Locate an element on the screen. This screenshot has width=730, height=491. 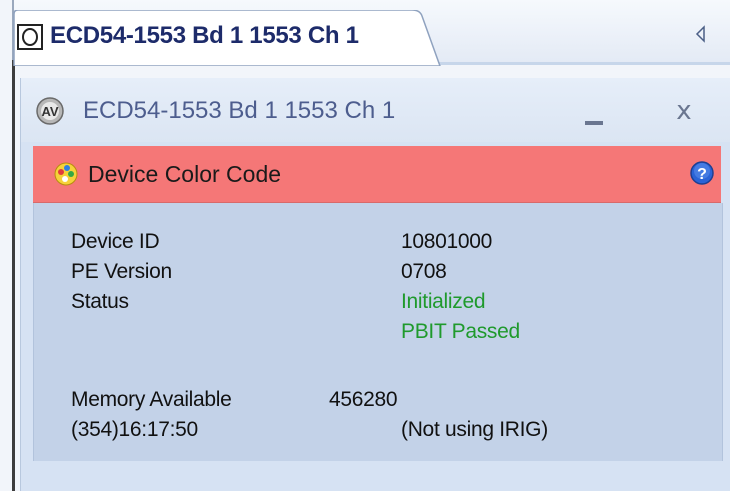
close-button: x is located at coordinates (684, 111).